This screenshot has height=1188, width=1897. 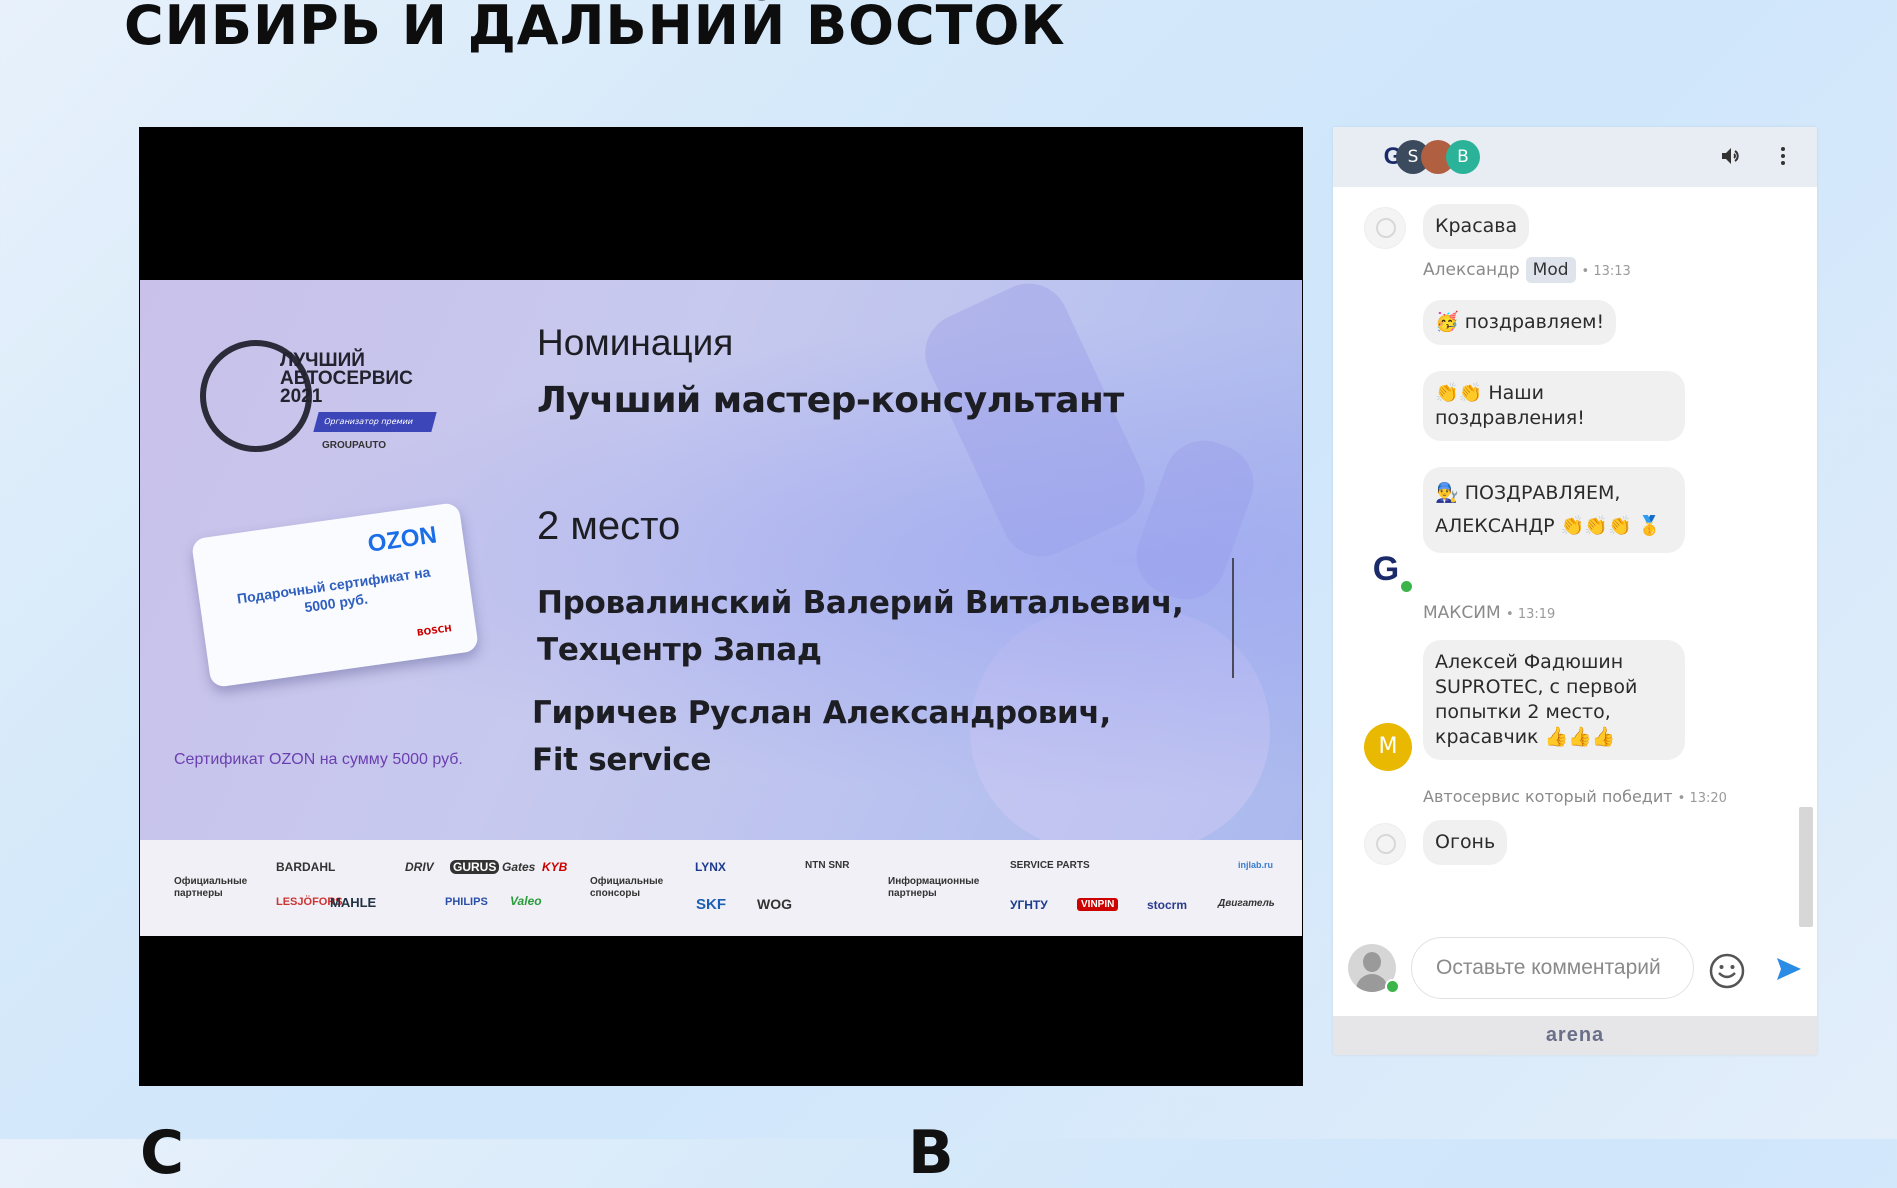 I want to click on page-title: СИБИРЬ И ДАЛЬНИЙ ВОСТОК, so click(x=595, y=28).